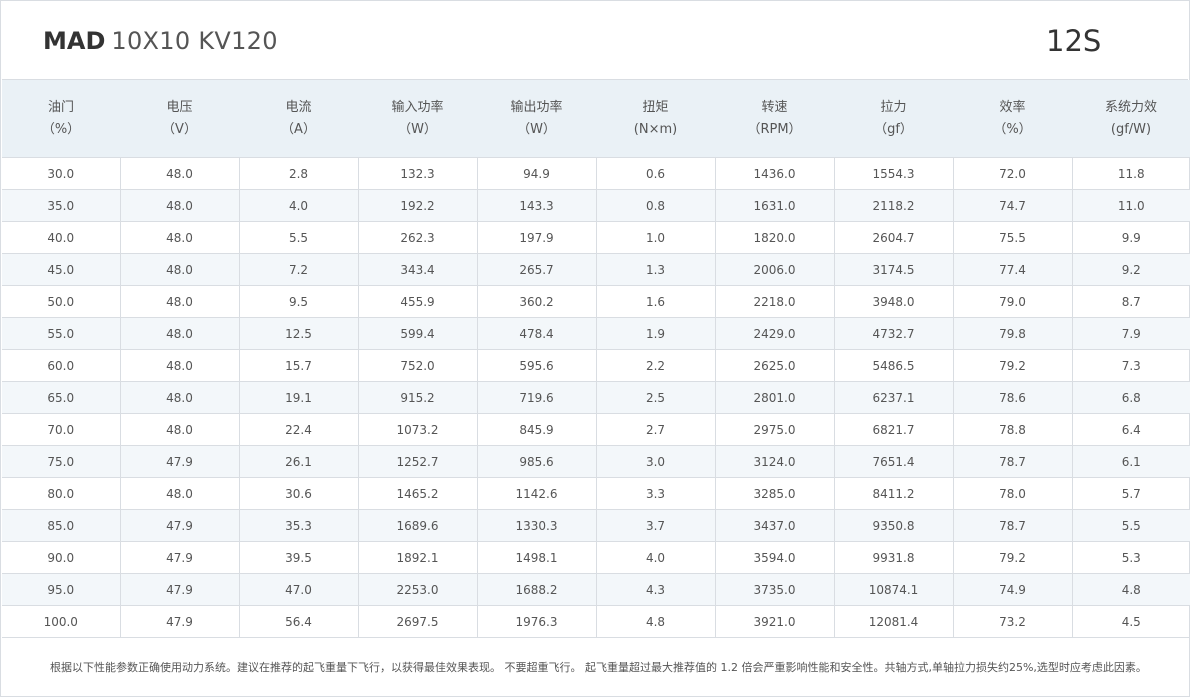 The width and height of the screenshot is (1190, 697). Describe the element at coordinates (894, 557) in the screenshot. I see `table-cell: 9931.8` at that location.